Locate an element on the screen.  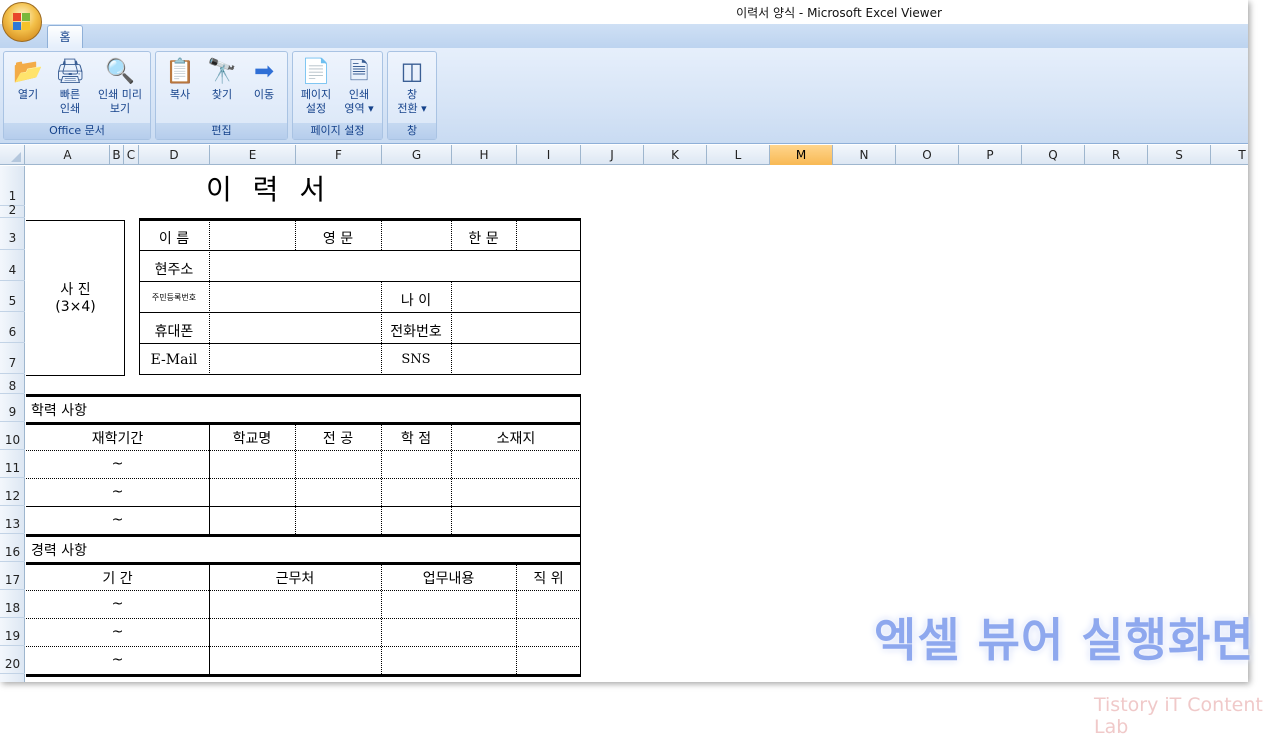
switch-window-label-1: 창 is located at coordinates (412, 94).